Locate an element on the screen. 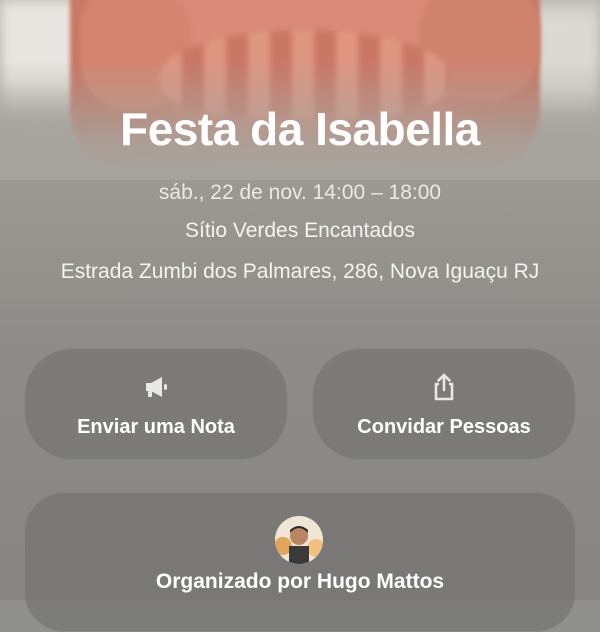 This screenshot has height=632, width=600. event-venue: Sítio Verdes Encantados is located at coordinates (300, 231).